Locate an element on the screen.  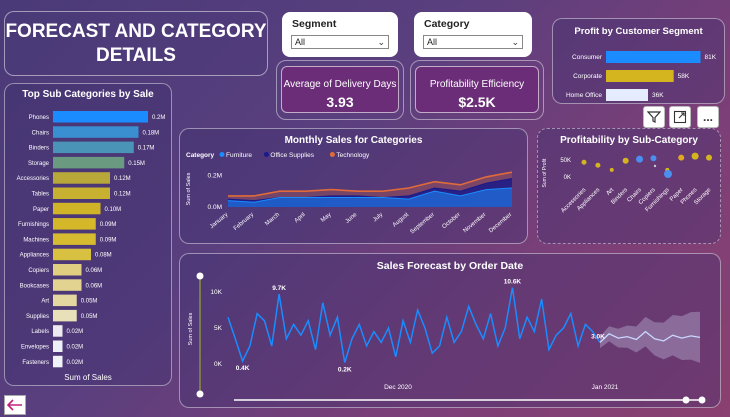
kpi-delivery-card: Average of Delivery Days 3.93 is located at coordinates (340, 89).